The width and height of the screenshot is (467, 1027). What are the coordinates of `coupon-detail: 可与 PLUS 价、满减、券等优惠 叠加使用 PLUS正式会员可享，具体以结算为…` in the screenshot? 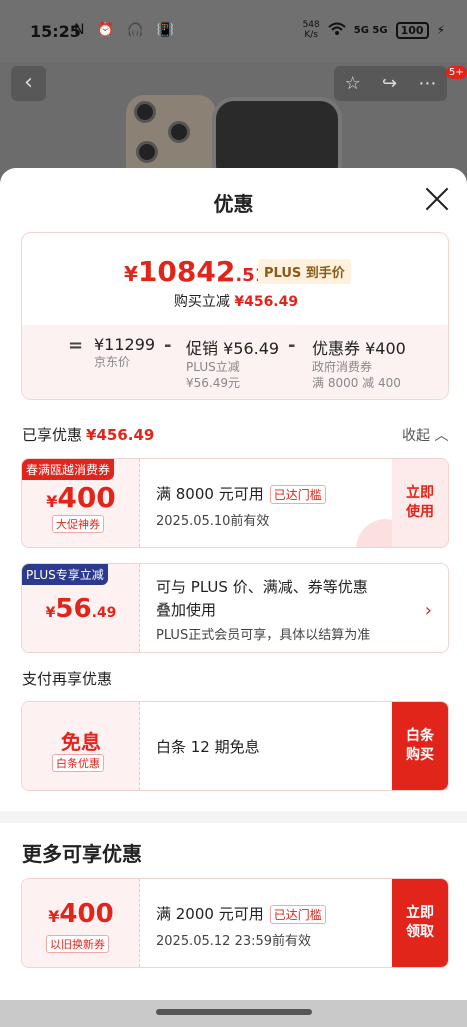 It's located at (263, 609).